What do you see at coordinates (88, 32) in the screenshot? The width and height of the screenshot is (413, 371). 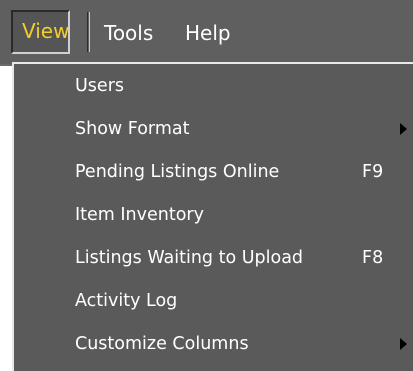 I see `menu-bar-separator` at bounding box center [88, 32].